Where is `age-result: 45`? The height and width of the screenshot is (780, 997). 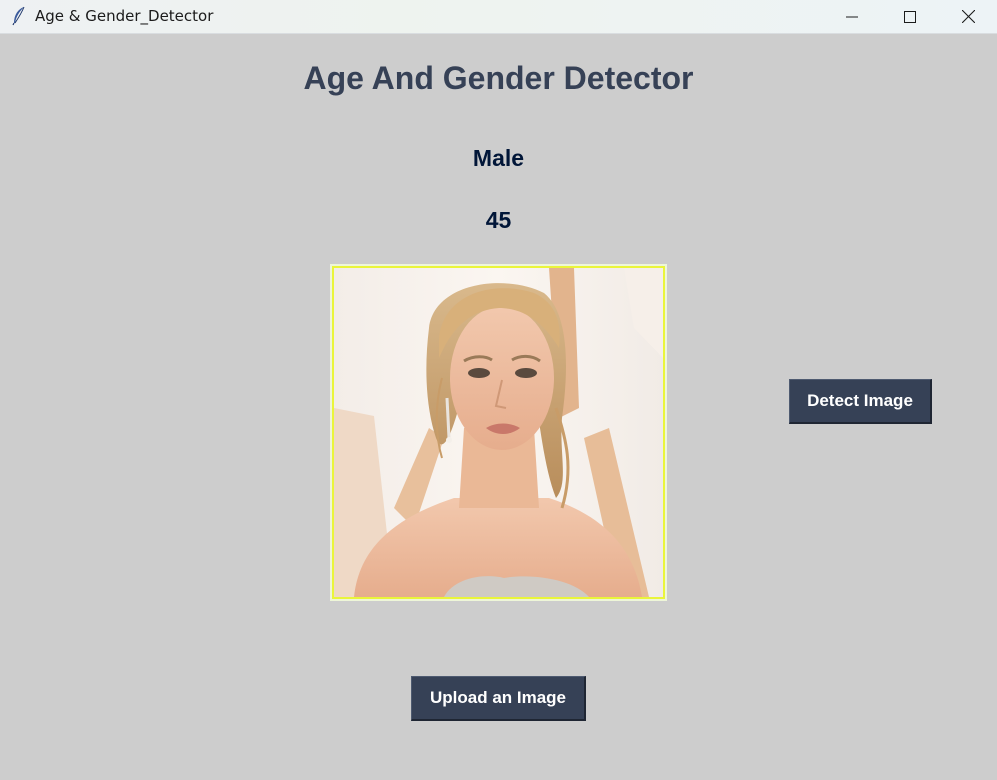 age-result: 45 is located at coordinates (498, 220).